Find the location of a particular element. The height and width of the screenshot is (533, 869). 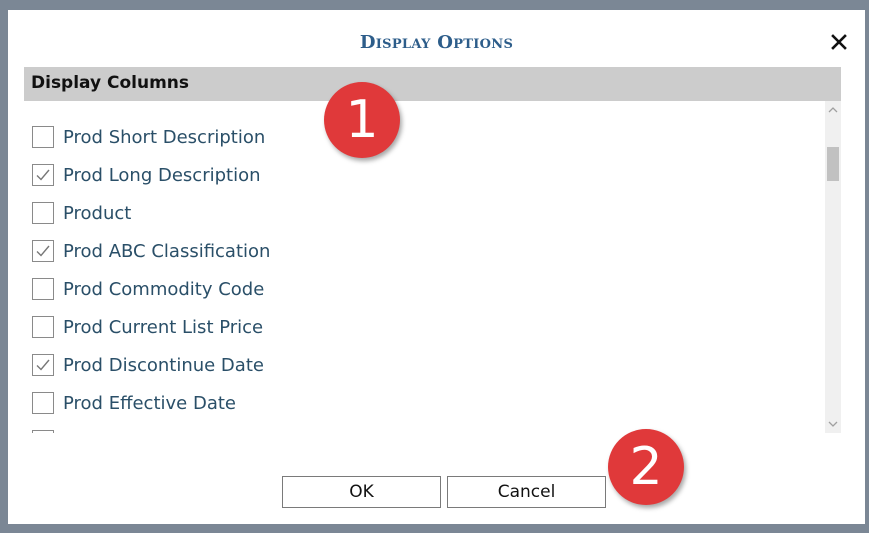

column-option-label: Prod Effective Date is located at coordinates (149, 403).